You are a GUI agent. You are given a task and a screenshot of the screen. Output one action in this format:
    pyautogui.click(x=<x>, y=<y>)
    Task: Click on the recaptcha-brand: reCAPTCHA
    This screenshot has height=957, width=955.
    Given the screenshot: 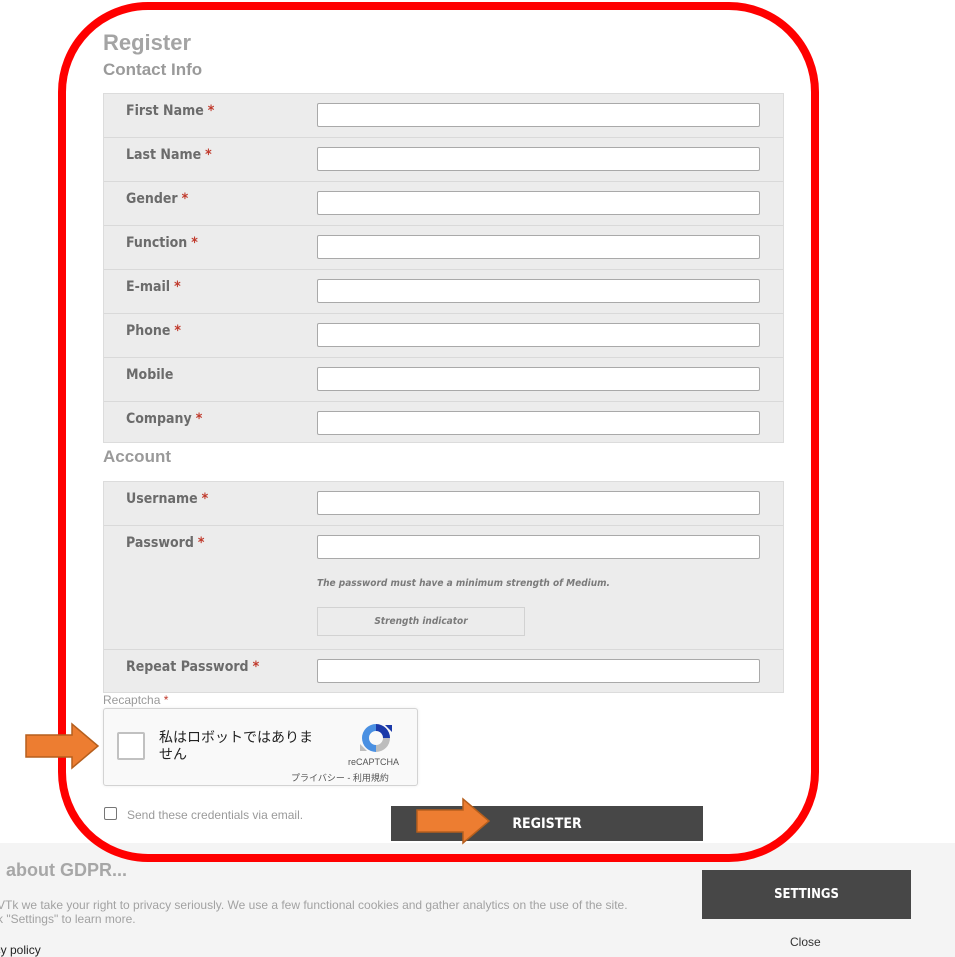 What is the action you would take?
    pyautogui.click(x=374, y=762)
    